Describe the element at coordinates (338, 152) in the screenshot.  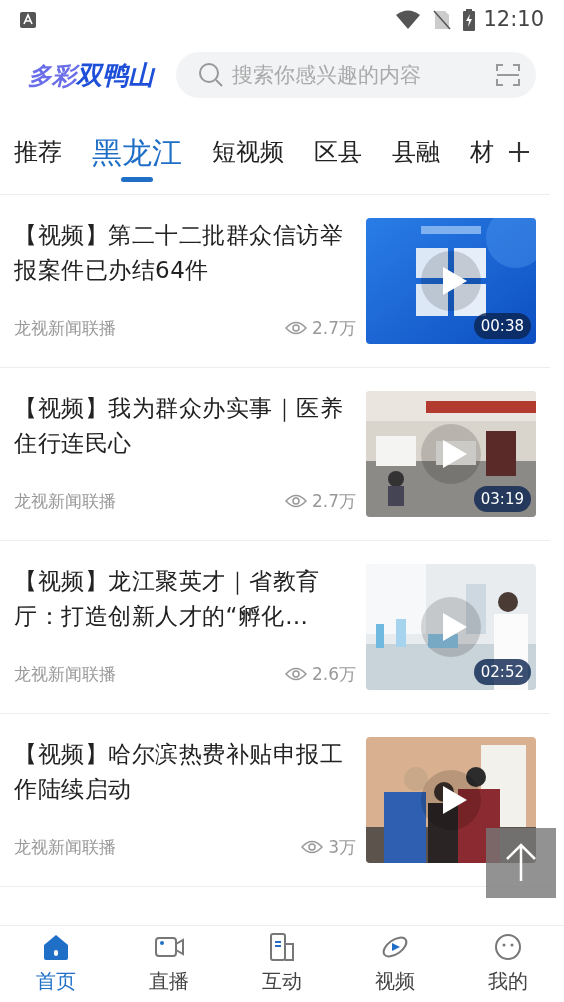
I see `category-tab: 区县` at that location.